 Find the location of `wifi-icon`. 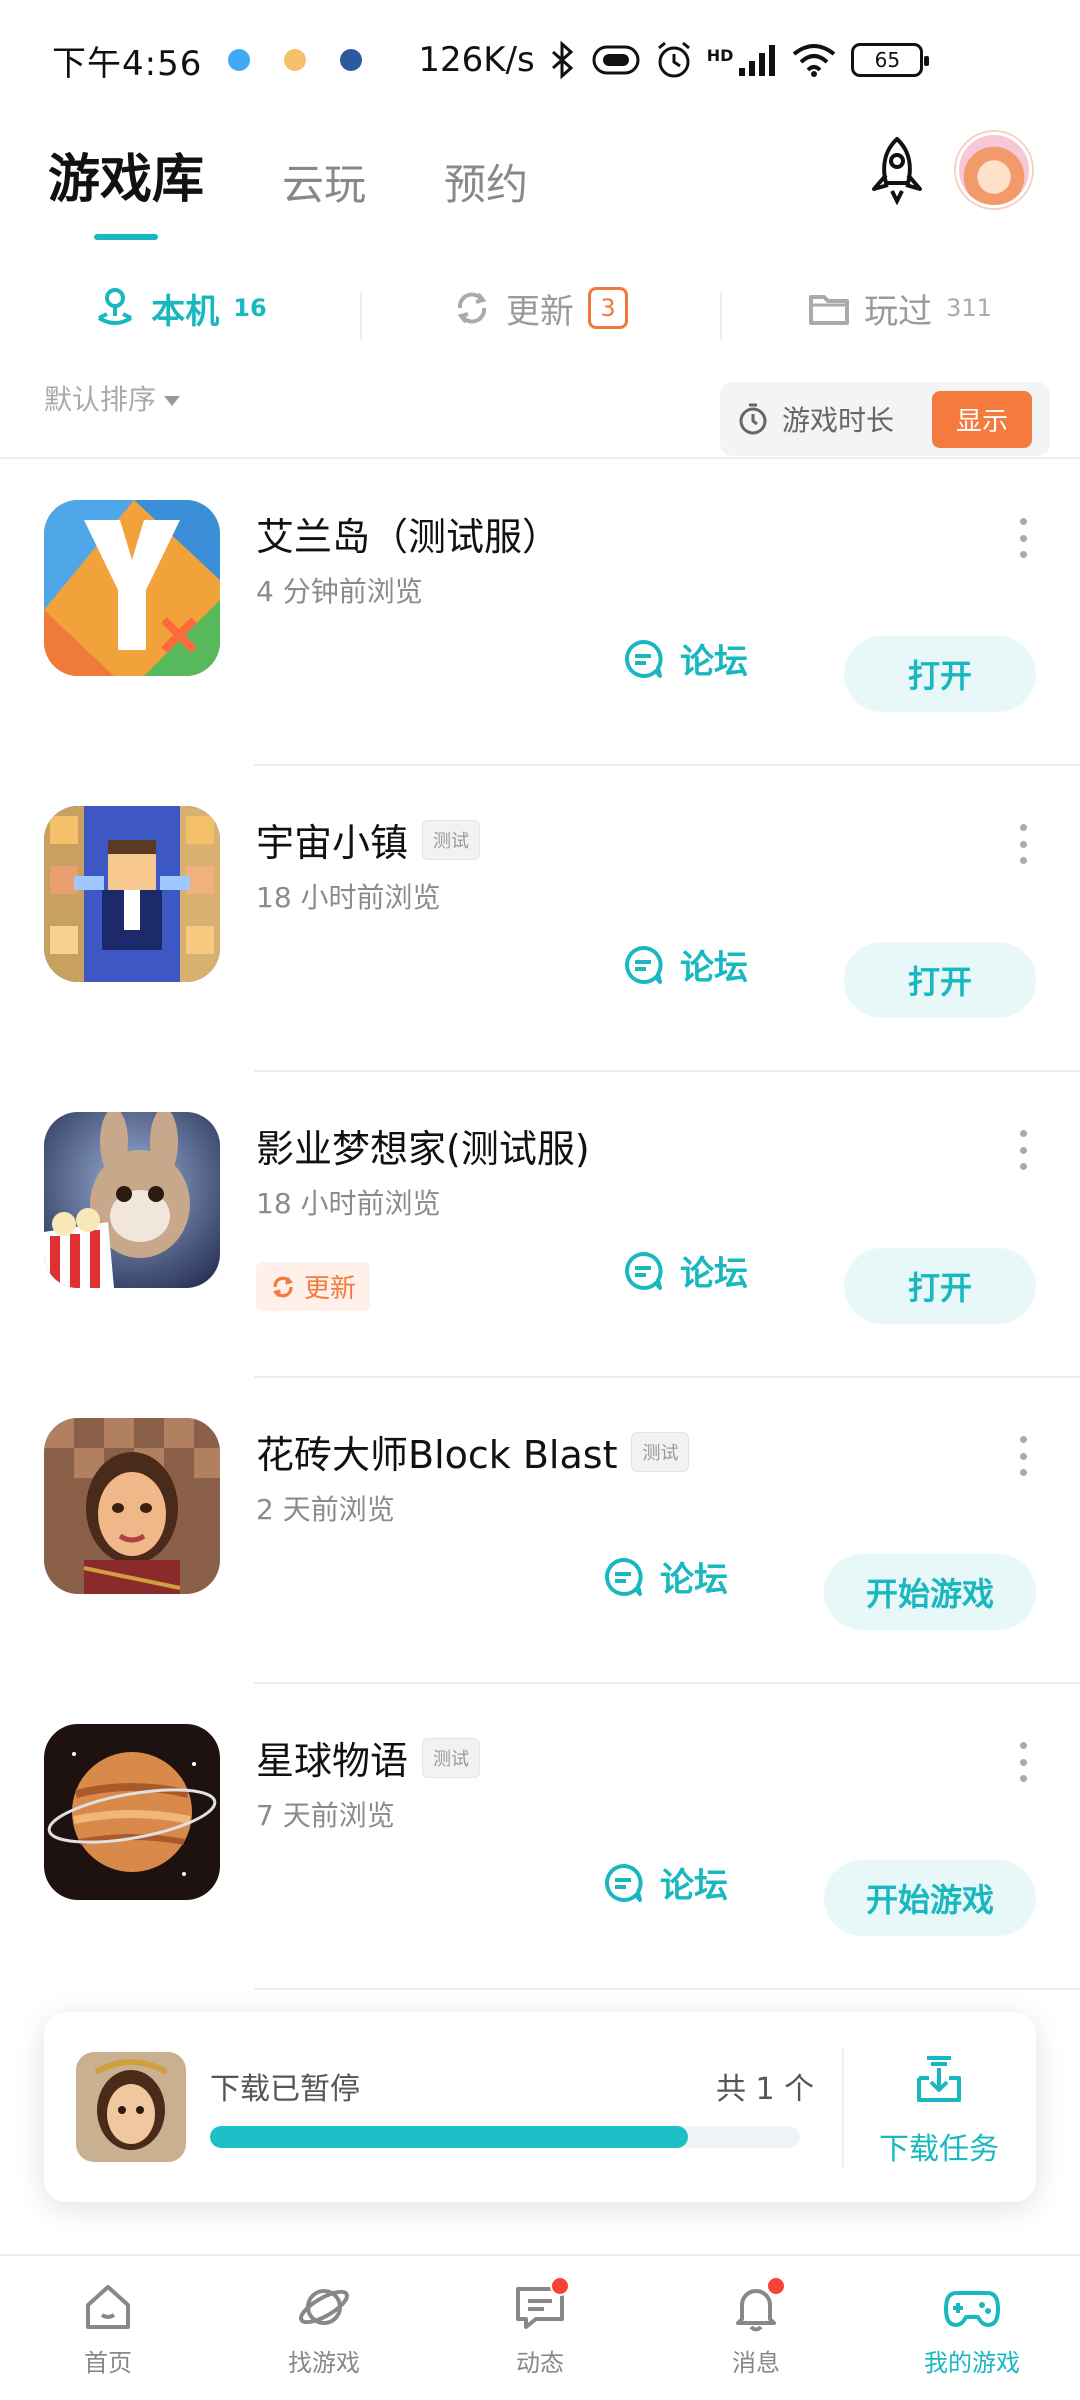

wifi-icon is located at coordinates (814, 60).